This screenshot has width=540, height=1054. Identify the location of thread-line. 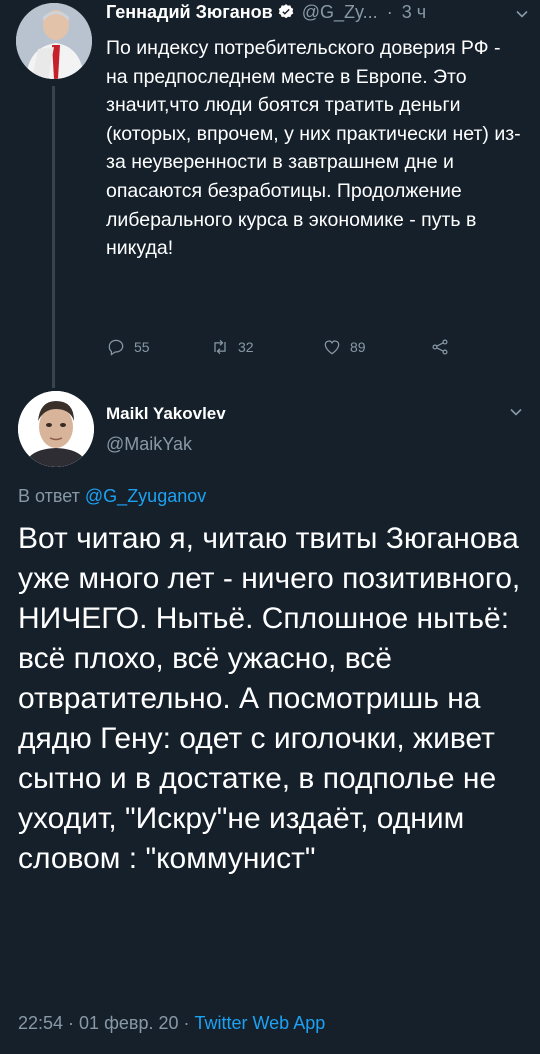
(53, 237).